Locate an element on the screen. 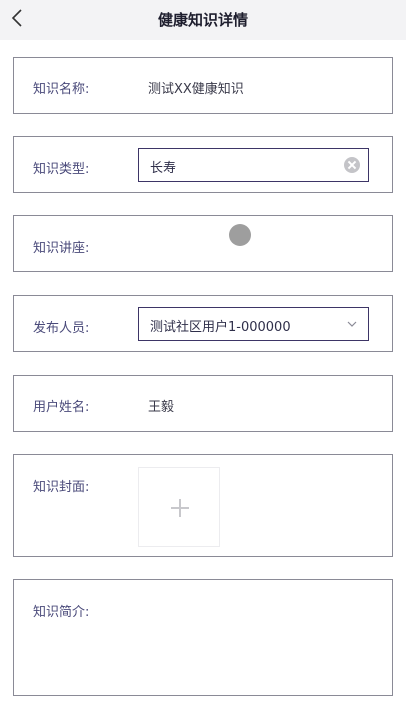 This screenshot has width=406, height=709. publisher-select: 测试社区用户1-000000 is located at coordinates (253, 324).